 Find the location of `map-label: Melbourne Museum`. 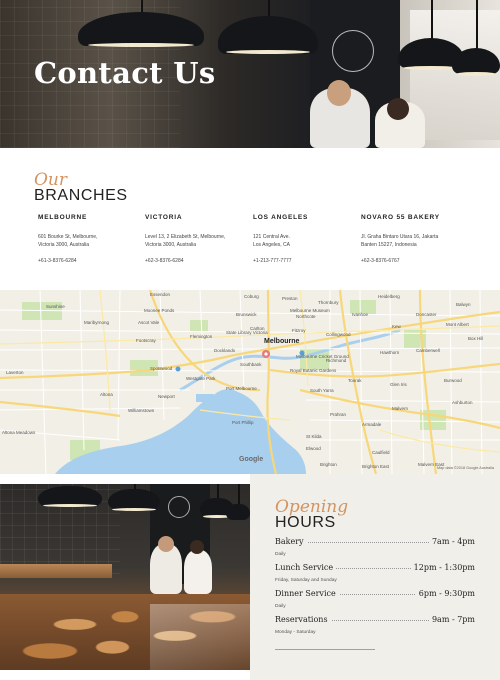

map-label: Melbourne Museum is located at coordinates (310, 310).